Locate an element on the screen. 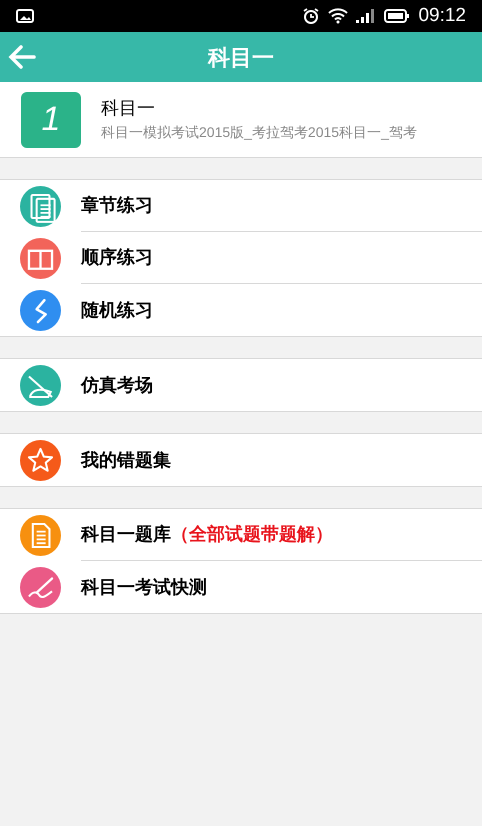 This screenshot has width=482, height=826. menu-item: 顺序练习 is located at coordinates (241, 258).